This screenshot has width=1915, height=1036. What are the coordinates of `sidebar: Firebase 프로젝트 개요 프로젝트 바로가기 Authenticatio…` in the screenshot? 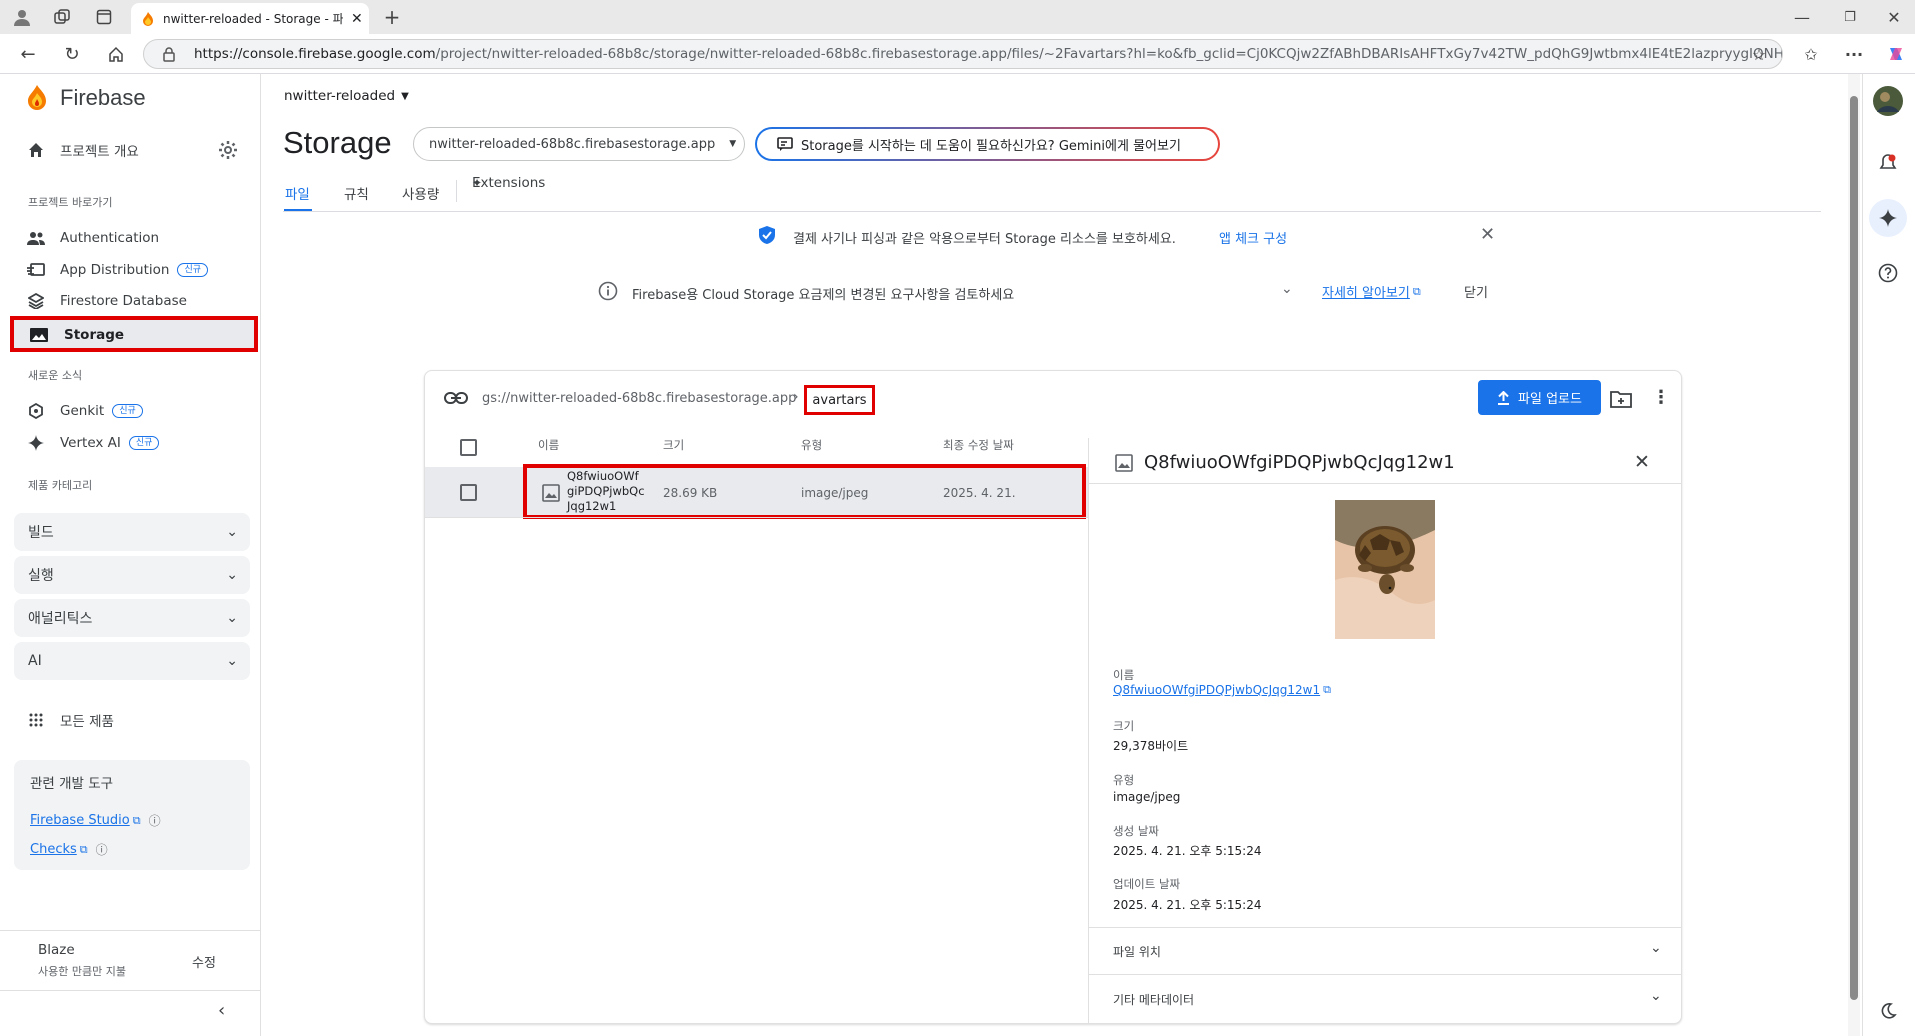 It's located at (130, 555).